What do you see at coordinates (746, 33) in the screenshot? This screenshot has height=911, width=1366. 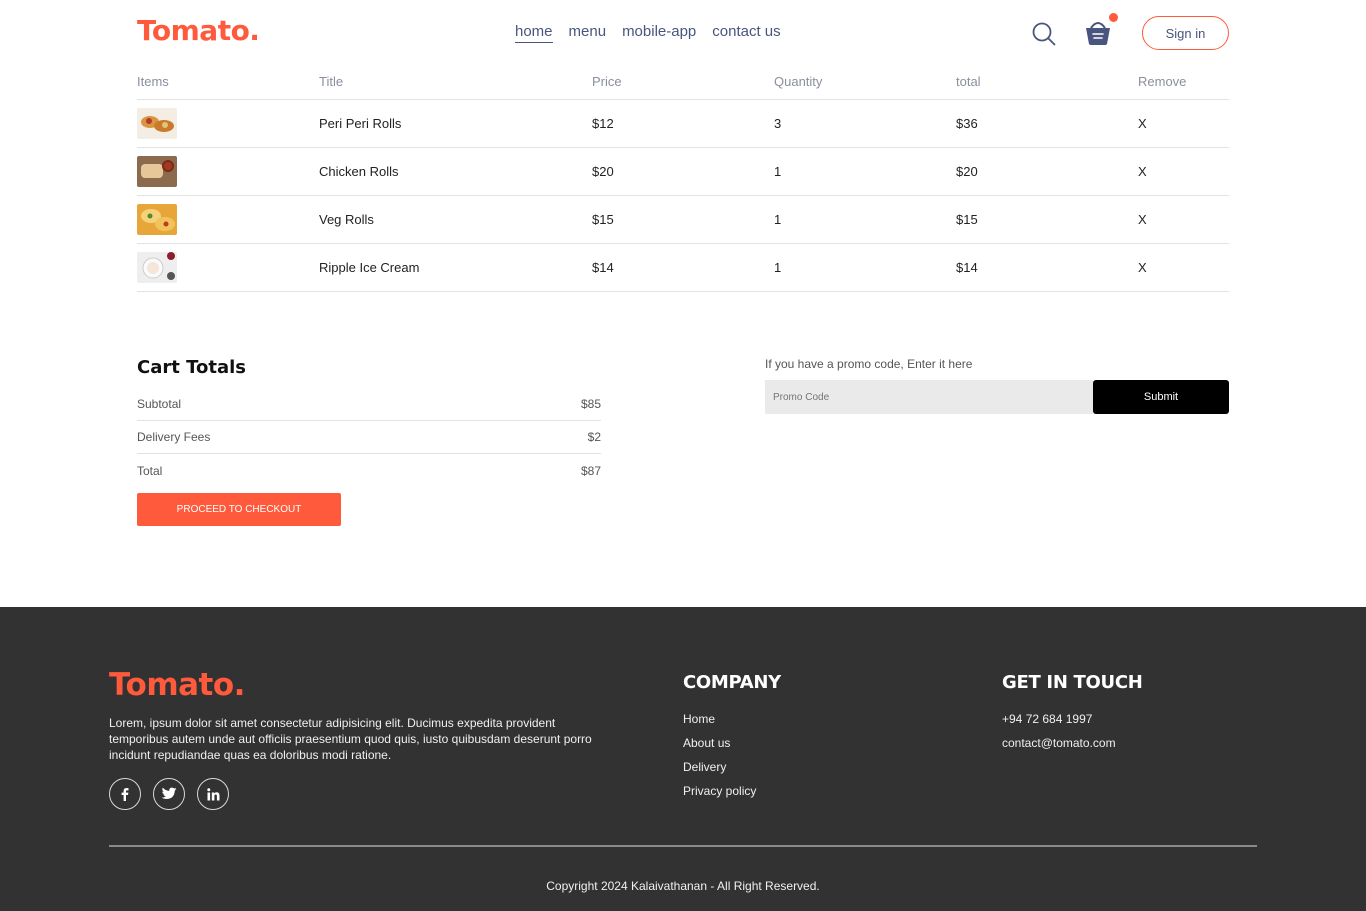 I see `nav-item-contact-us: contact us` at bounding box center [746, 33].